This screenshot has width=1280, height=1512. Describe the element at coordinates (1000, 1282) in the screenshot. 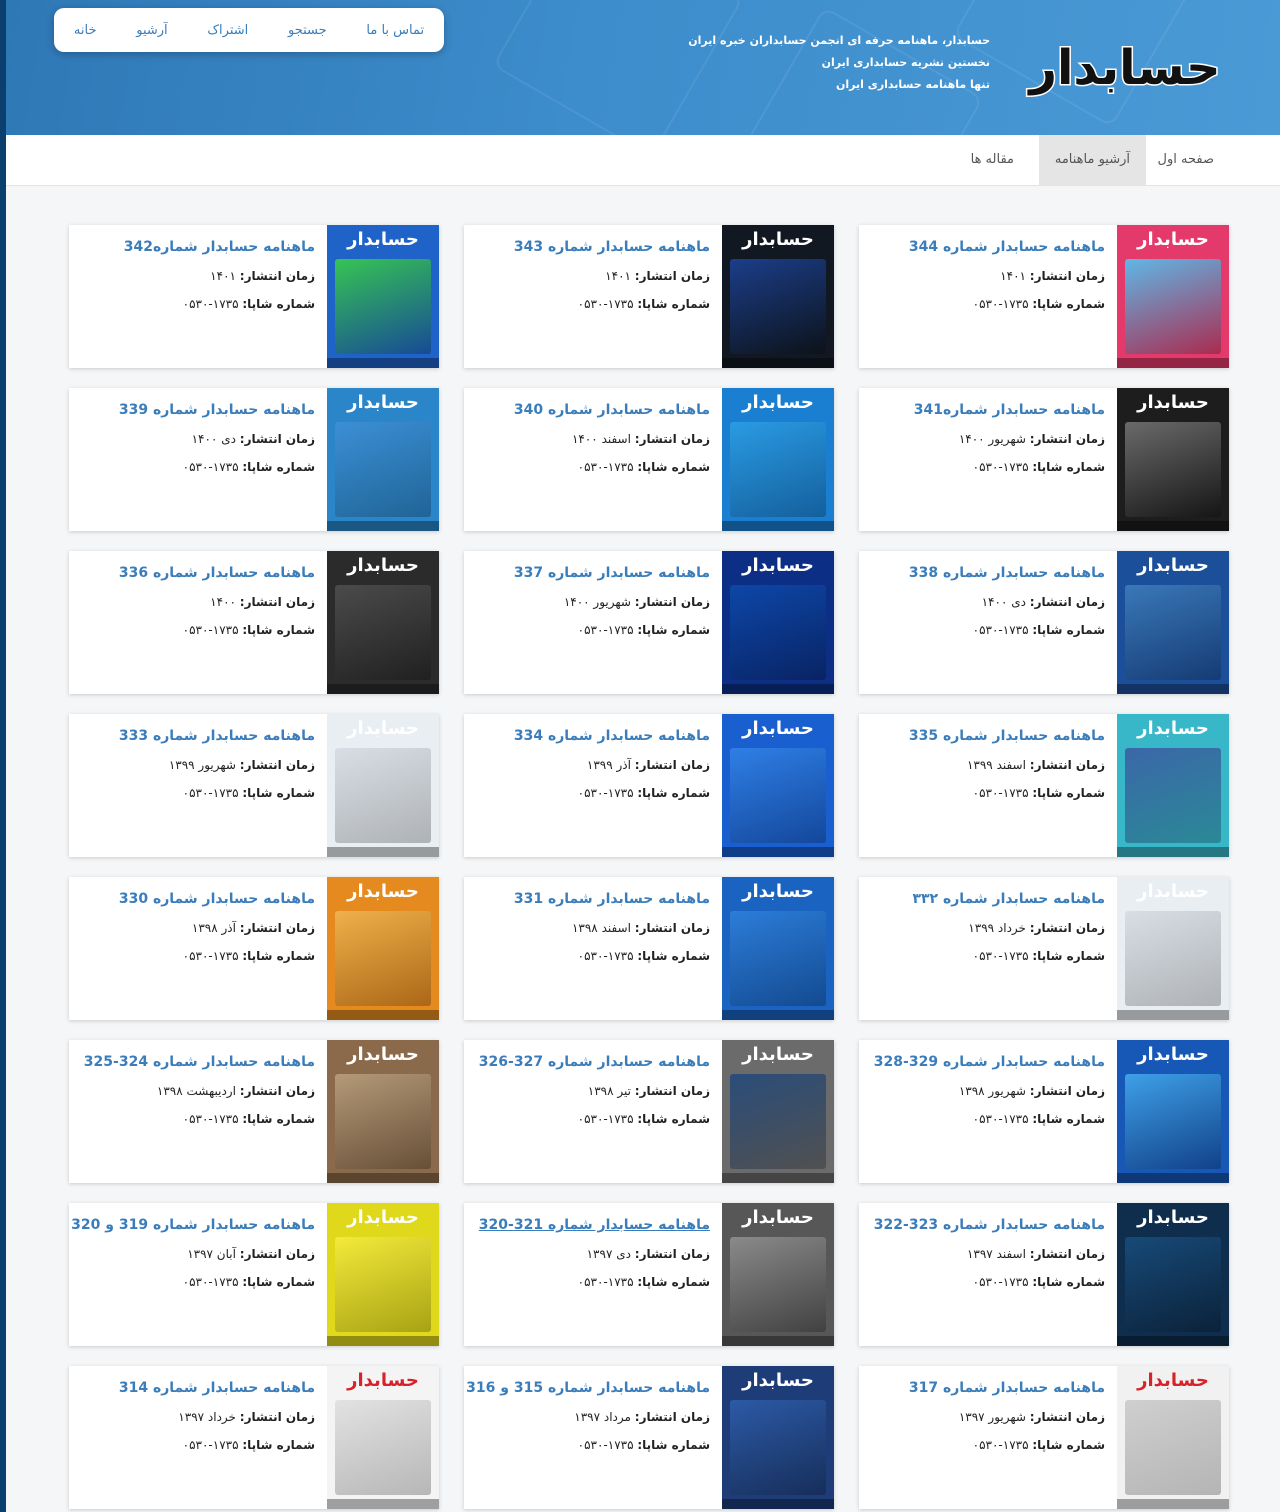

I see `issn-value: ۱۷۳۵-۰۵۳۰` at that location.